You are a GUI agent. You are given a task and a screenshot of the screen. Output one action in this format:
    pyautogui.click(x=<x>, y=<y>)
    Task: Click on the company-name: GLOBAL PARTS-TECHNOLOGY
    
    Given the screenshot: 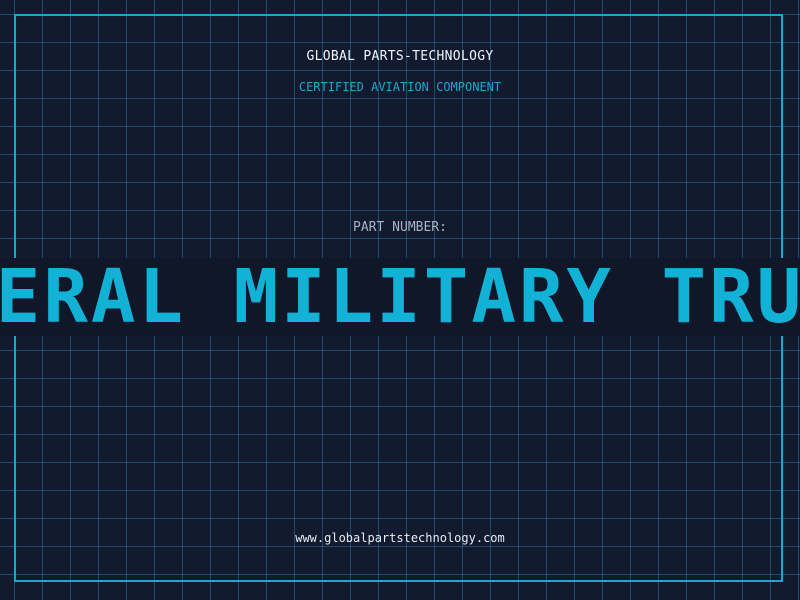 What is the action you would take?
    pyautogui.click(x=400, y=56)
    